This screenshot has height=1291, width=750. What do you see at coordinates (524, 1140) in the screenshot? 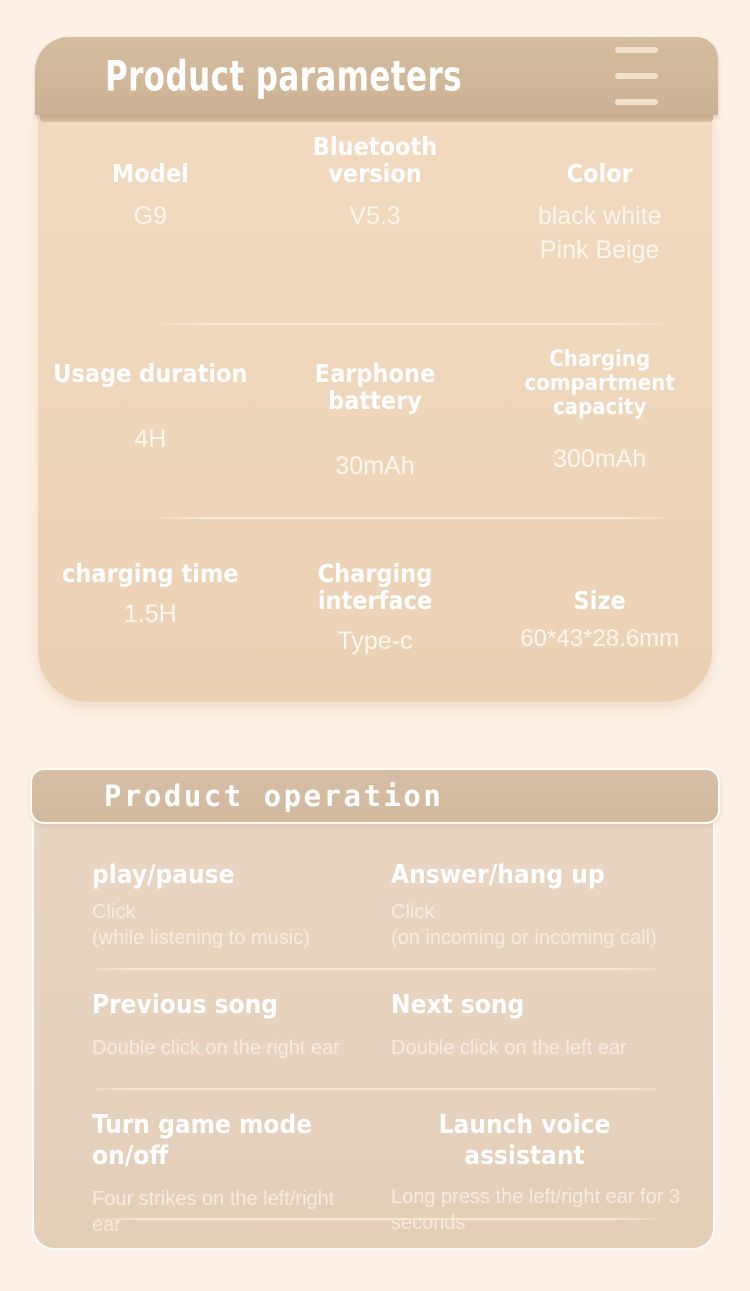
I see `operation-title: Launch voice assistant` at bounding box center [524, 1140].